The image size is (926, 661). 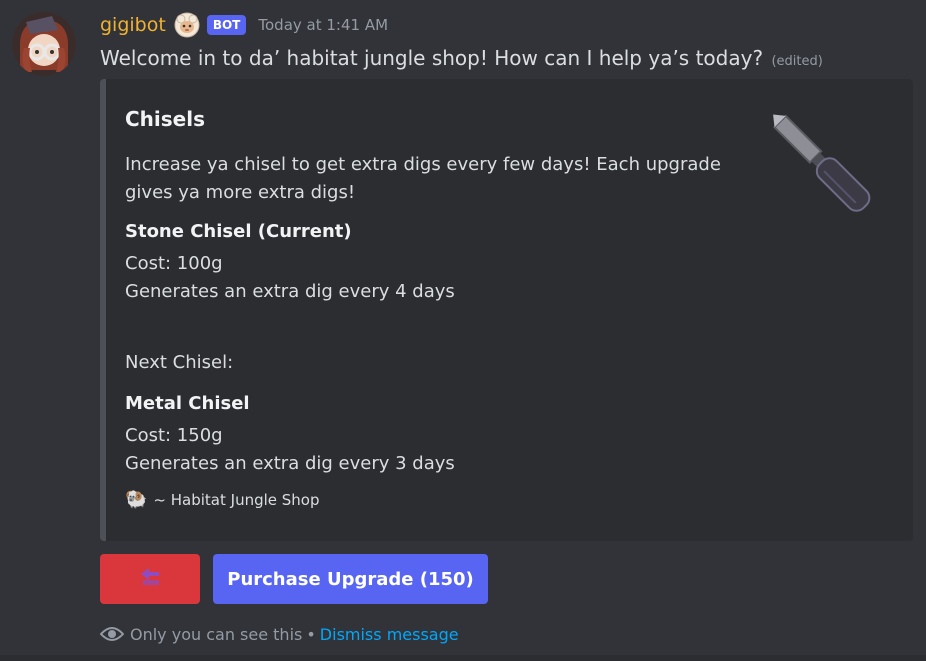 I want to click on ephemeral-text: Only you can see this, so click(x=216, y=634).